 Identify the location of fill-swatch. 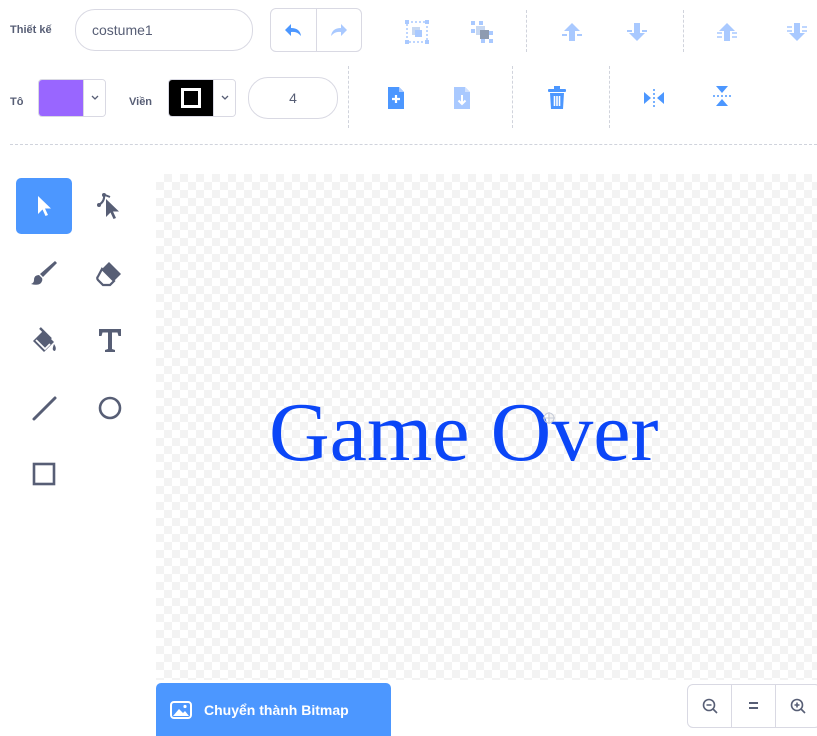
(61, 98).